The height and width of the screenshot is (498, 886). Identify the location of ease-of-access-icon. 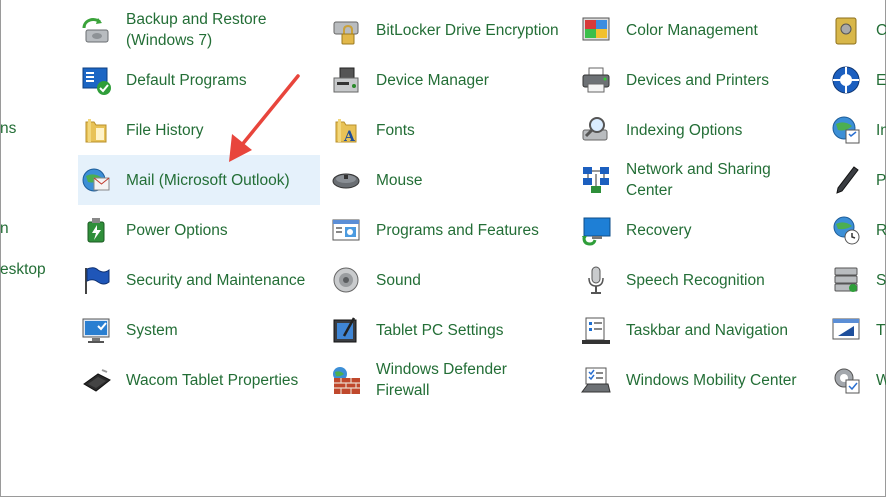
(846, 80).